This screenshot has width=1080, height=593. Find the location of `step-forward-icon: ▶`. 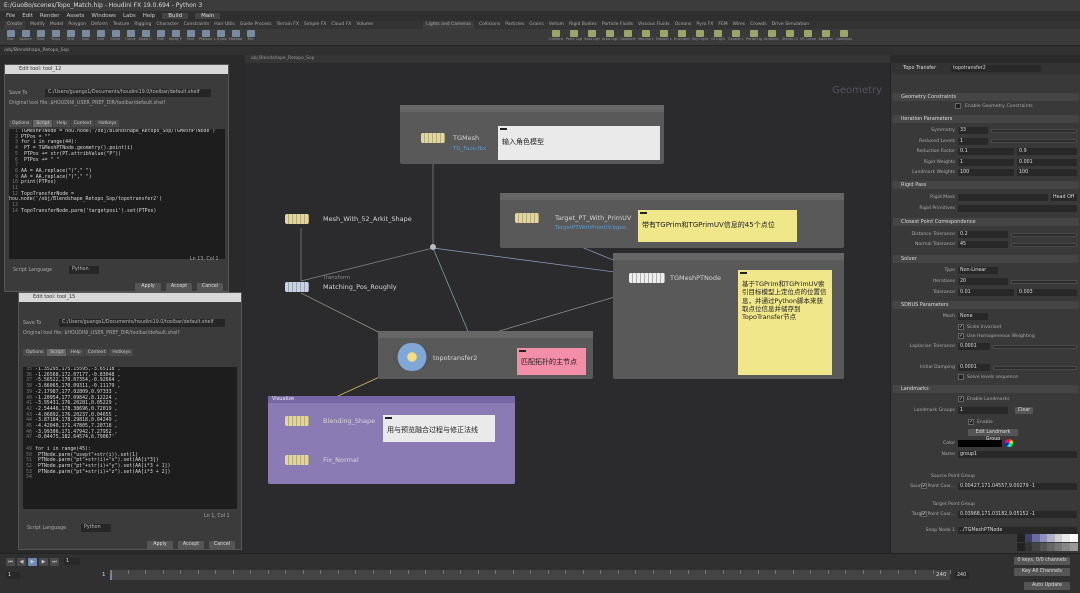

step-forward-icon: ▶ is located at coordinates (43, 562).